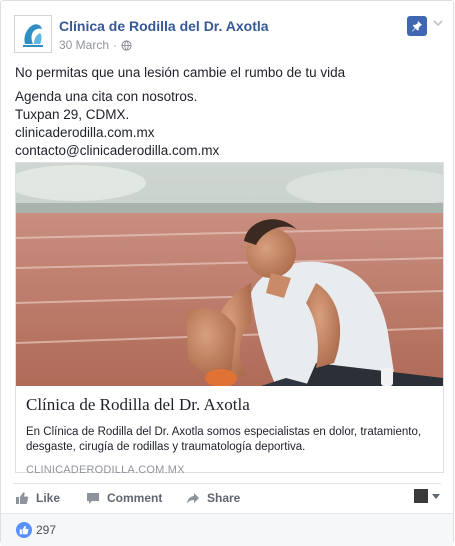 This screenshot has width=455, height=546. I want to click on post-as-selector, so click(427, 496).